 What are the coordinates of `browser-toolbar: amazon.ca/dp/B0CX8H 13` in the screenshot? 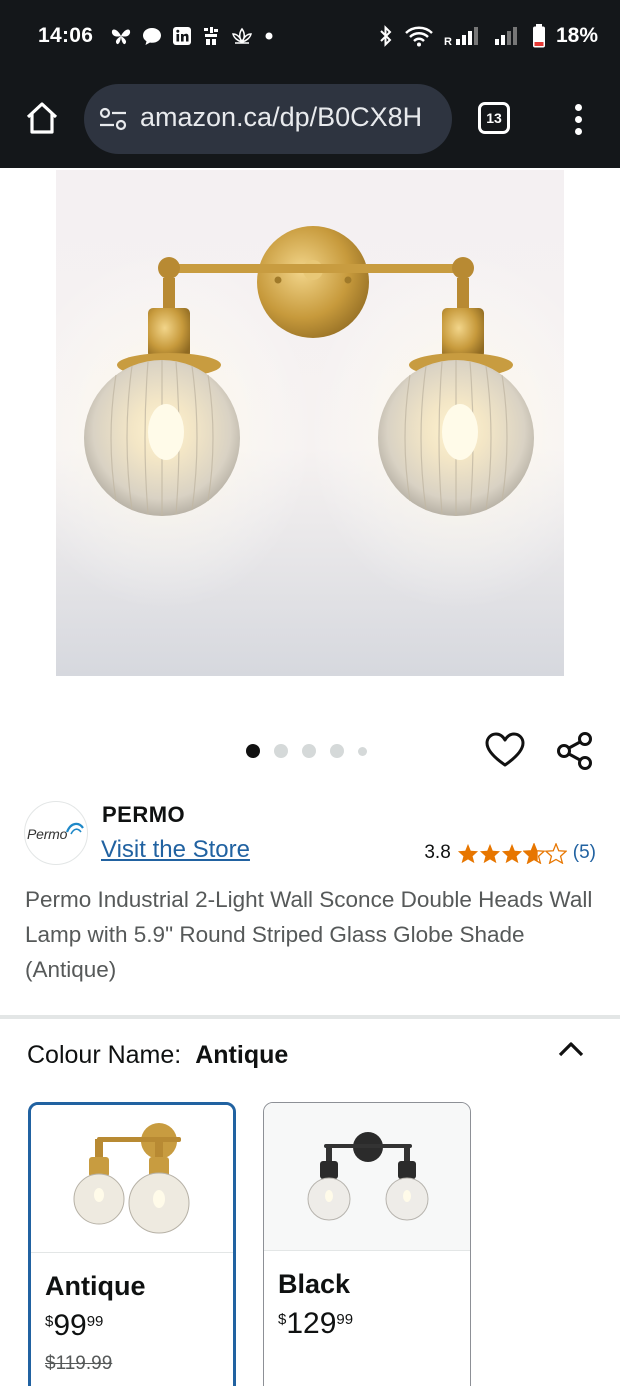 It's located at (310, 122).